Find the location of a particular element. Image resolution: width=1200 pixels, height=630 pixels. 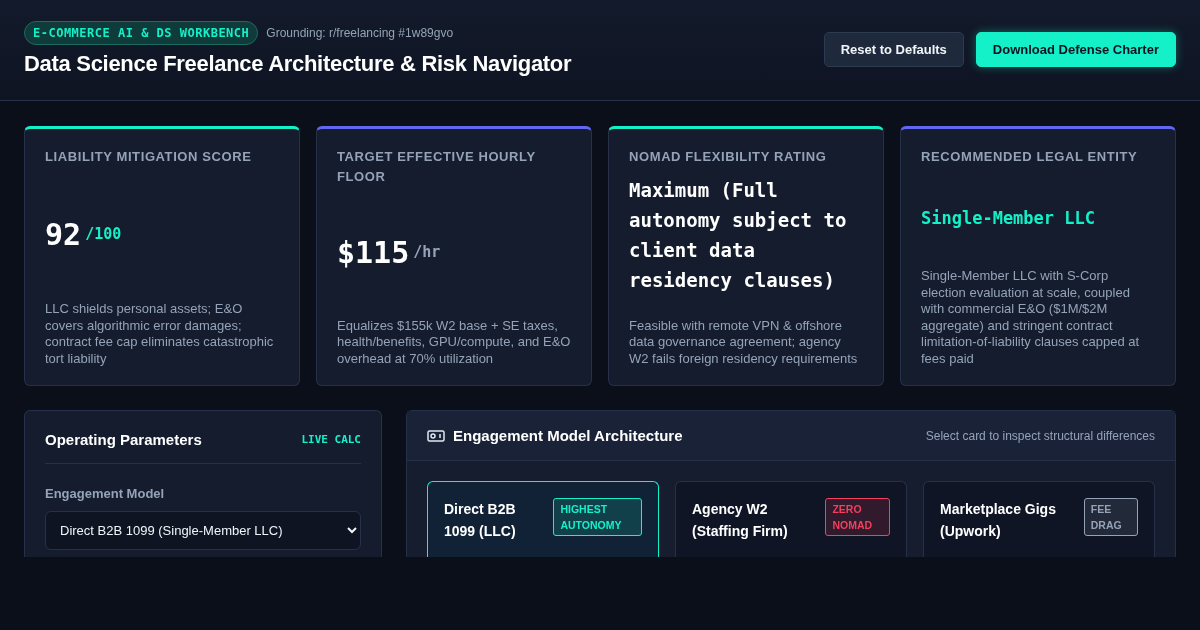

model-name: Direct B2B 1099 (LLC) is located at coordinates (480, 520).